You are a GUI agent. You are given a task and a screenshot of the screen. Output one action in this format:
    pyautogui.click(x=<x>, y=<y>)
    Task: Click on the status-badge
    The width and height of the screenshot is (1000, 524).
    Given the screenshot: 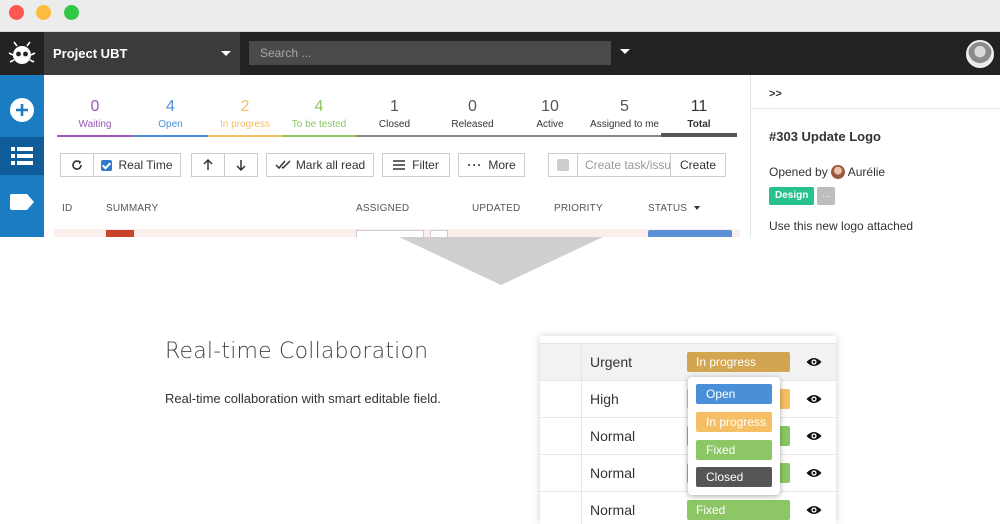 What is the action you would take?
    pyautogui.click(x=690, y=233)
    